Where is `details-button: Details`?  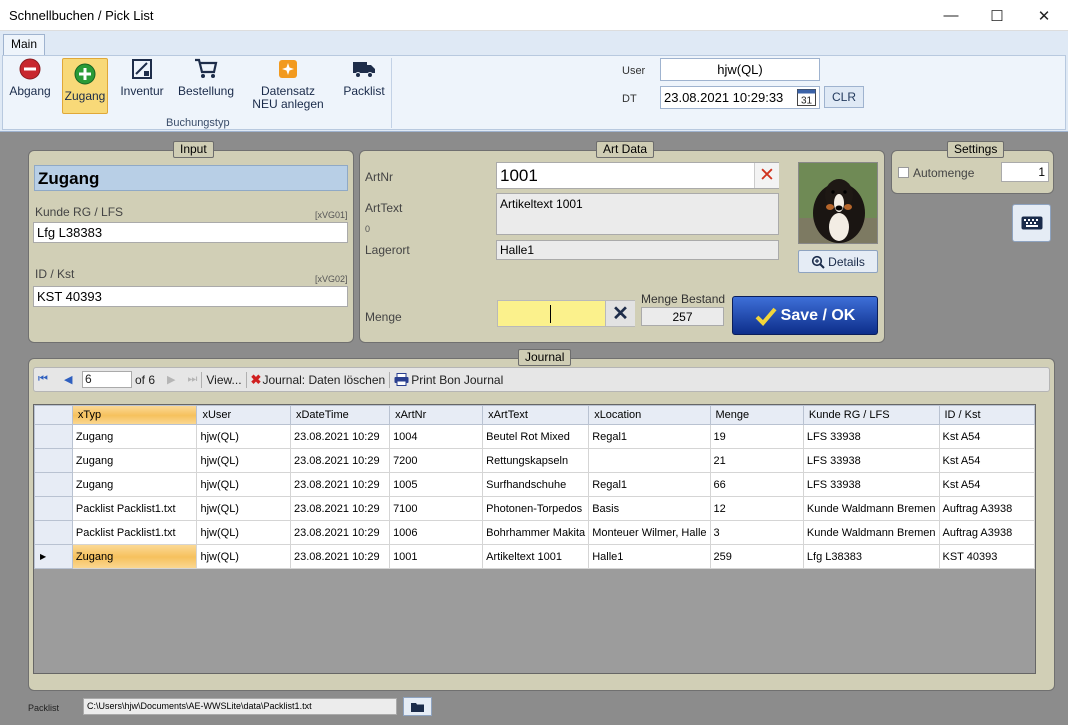
details-button: Details is located at coordinates (838, 261).